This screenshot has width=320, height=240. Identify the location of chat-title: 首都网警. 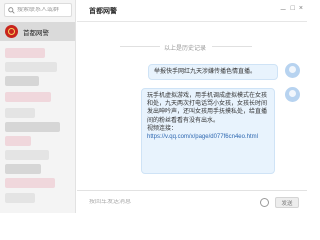
(103, 11).